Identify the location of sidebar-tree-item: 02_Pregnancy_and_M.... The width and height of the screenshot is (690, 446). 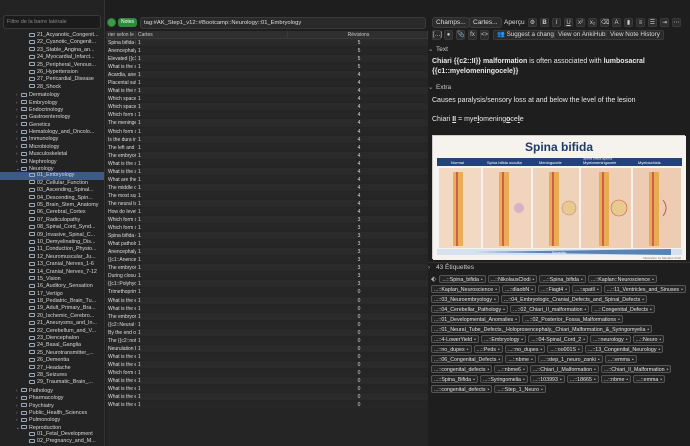
(52, 441).